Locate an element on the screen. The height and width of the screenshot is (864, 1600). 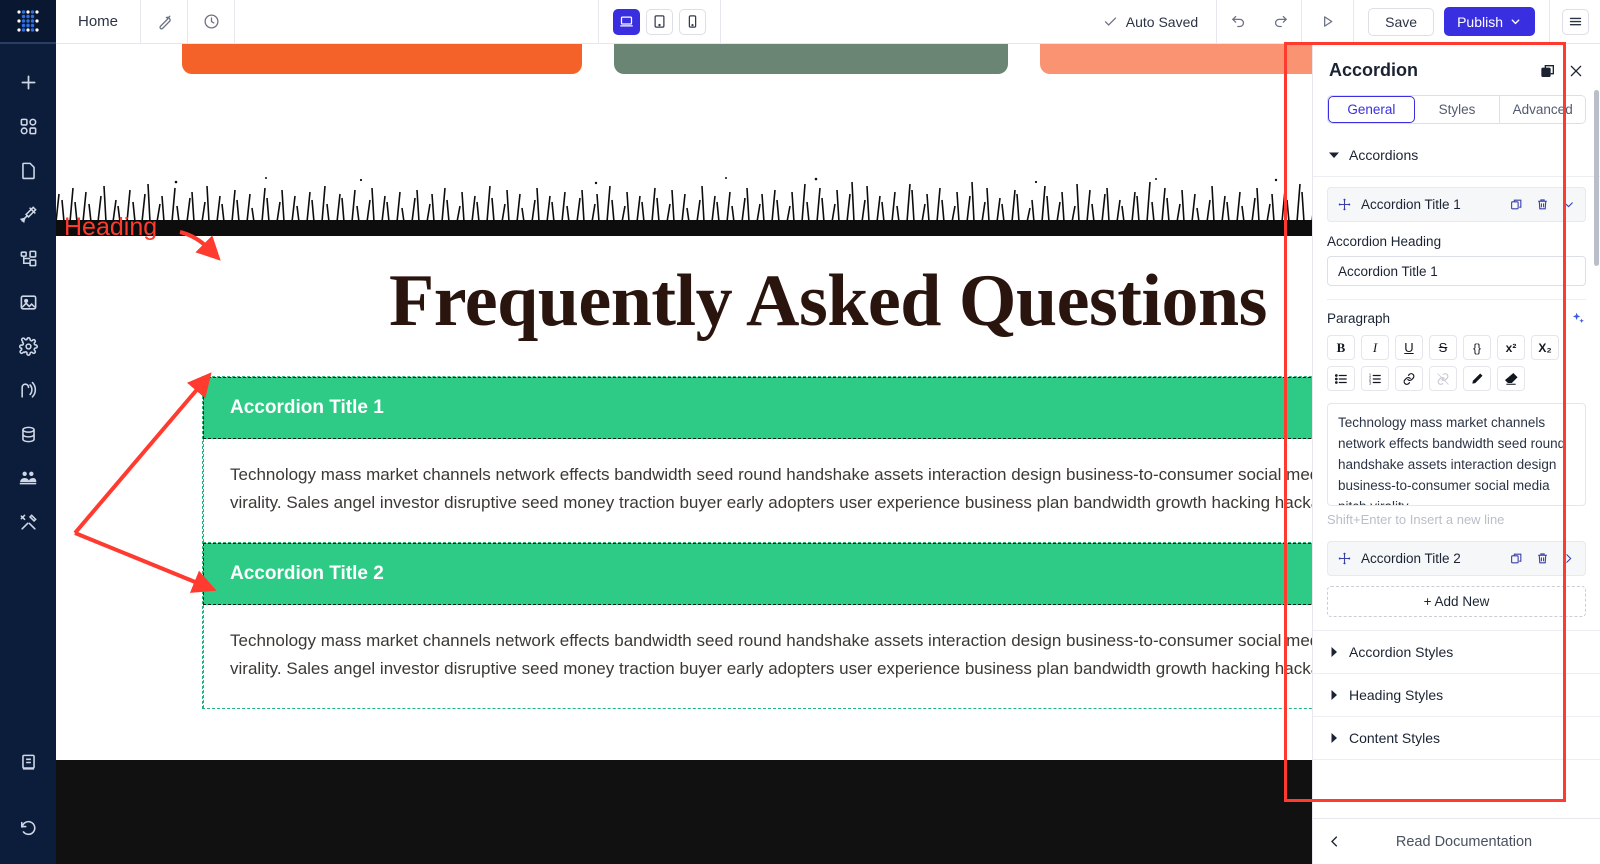
rail-item-docs is located at coordinates (28, 762).